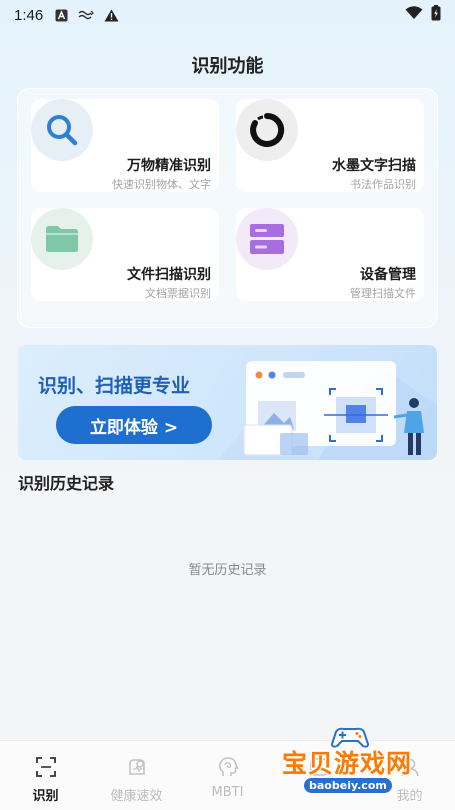 This screenshot has height=810, width=455. Describe the element at coordinates (383, 184) in the screenshot. I see `feature-subtitle: 书法作品识别` at that location.